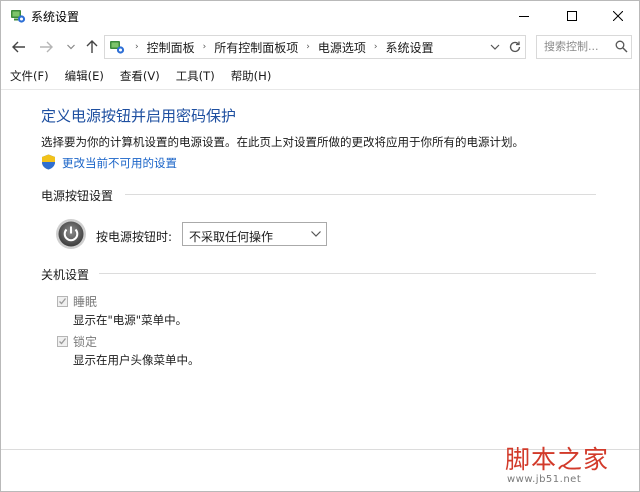  I want to click on lock-description: 显示在用户头像菜单中。, so click(136, 360).